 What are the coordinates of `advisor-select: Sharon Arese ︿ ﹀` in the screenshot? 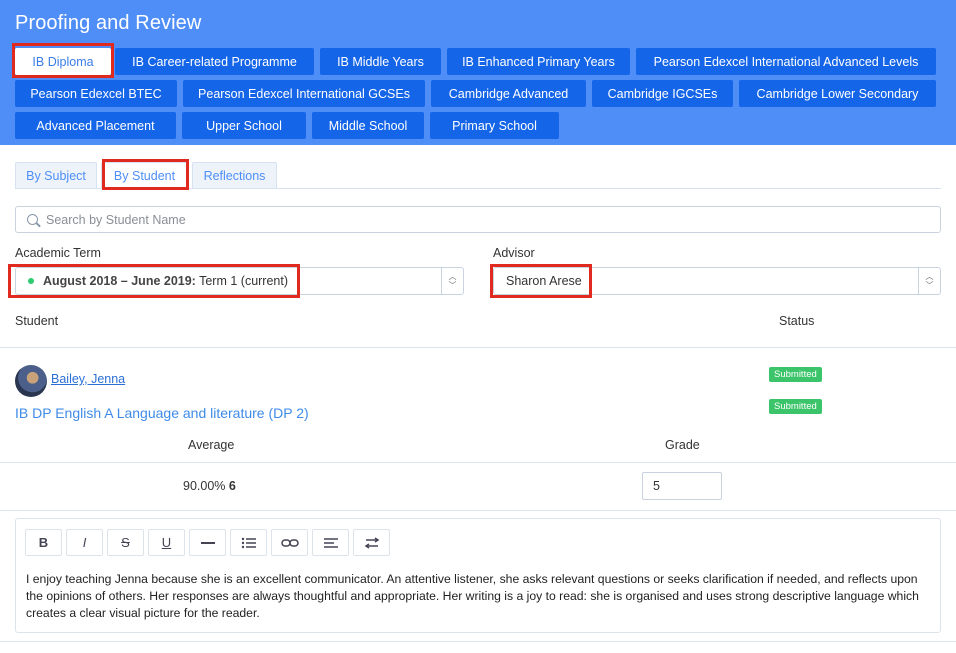 It's located at (717, 281).